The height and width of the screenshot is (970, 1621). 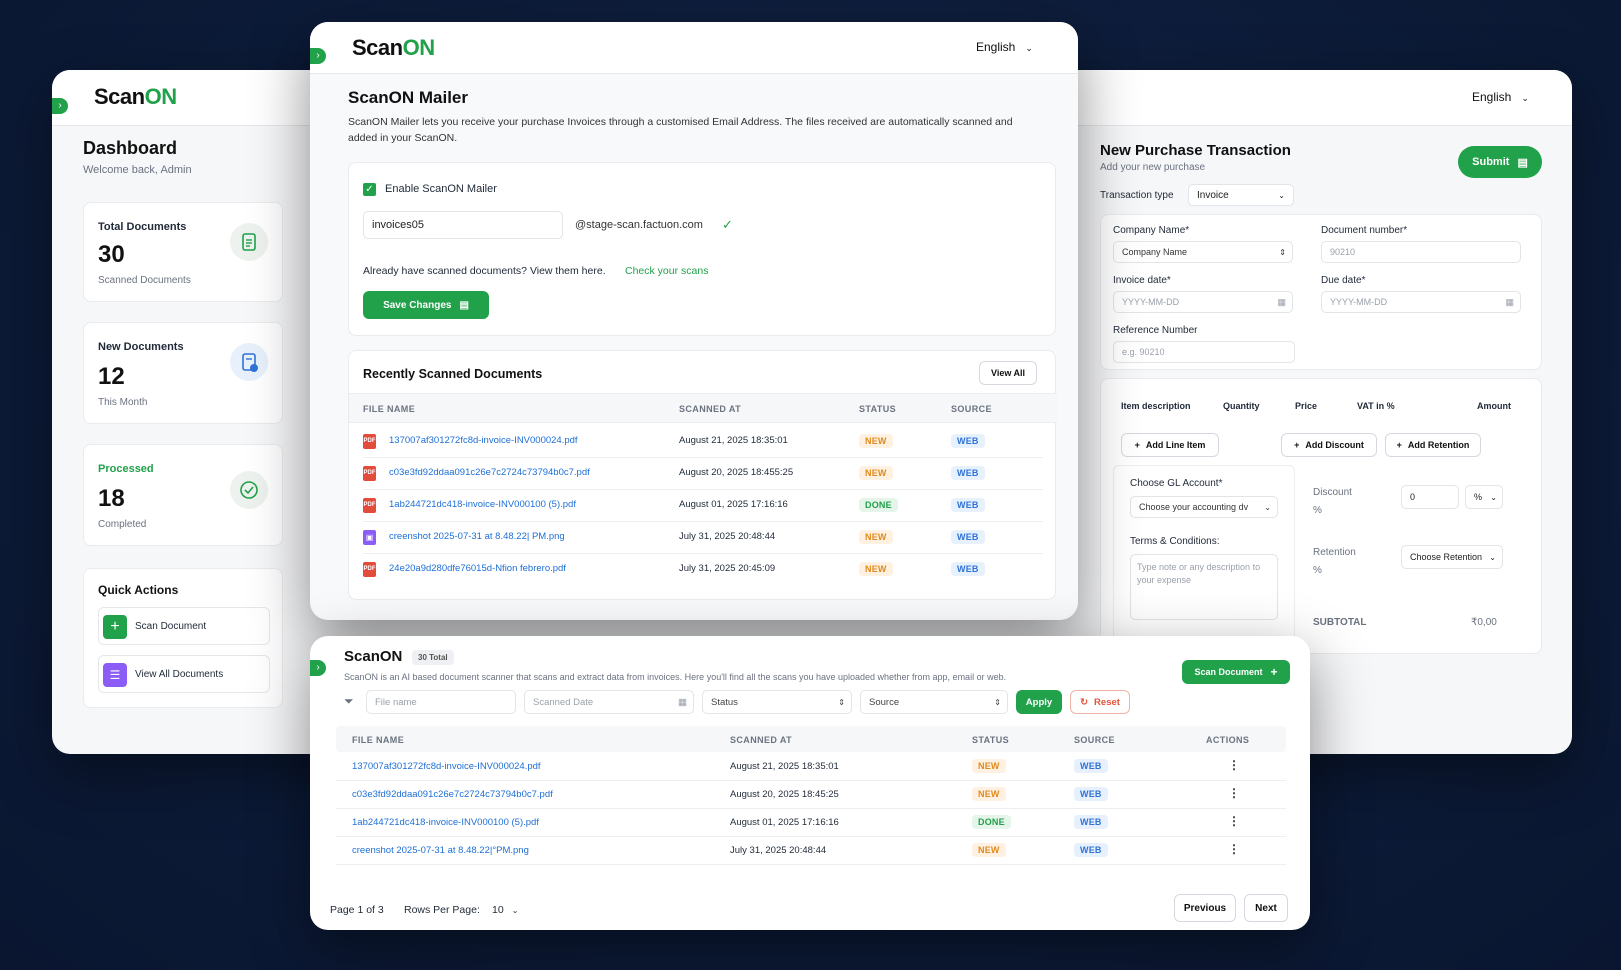 What do you see at coordinates (1266, 908) in the screenshot?
I see `next-button: Next` at bounding box center [1266, 908].